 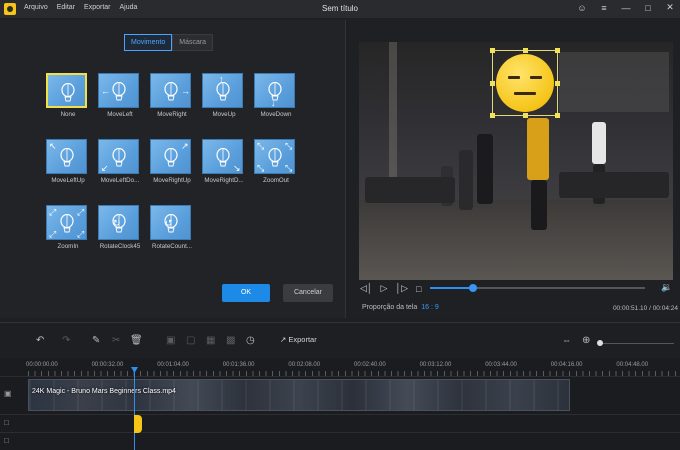 I want to click on effect-thumbnail: ↻, so click(x=118, y=222).